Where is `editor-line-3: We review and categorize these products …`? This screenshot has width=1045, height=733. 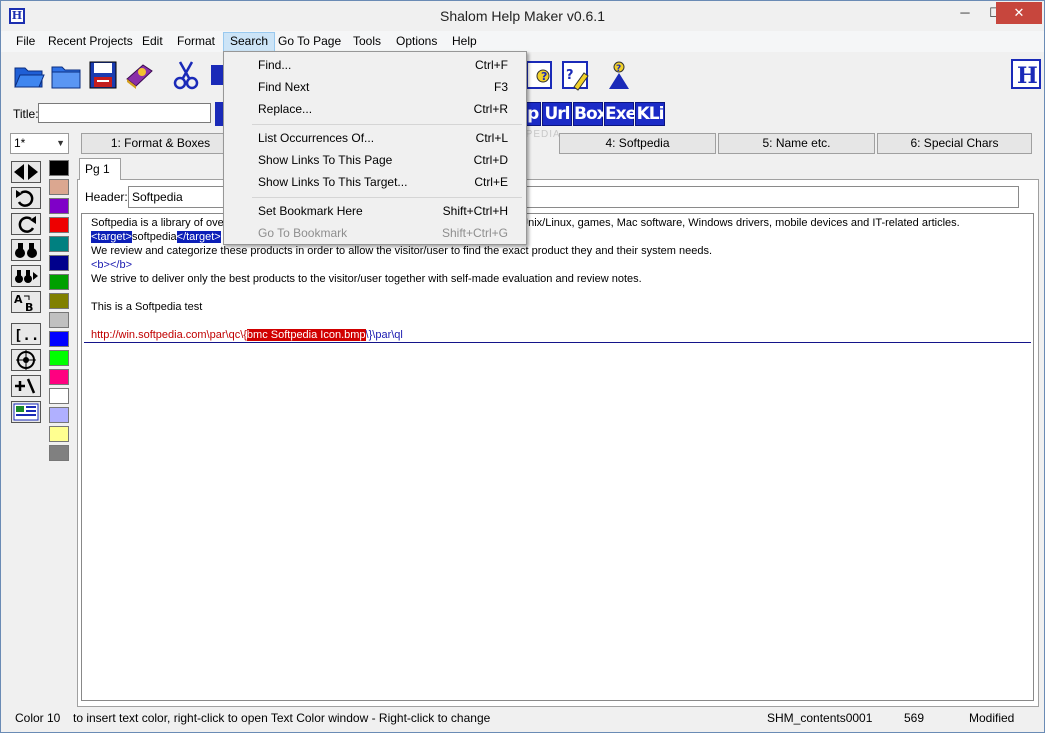
editor-line-3: We review and categorize these products … is located at coordinates (402, 251).